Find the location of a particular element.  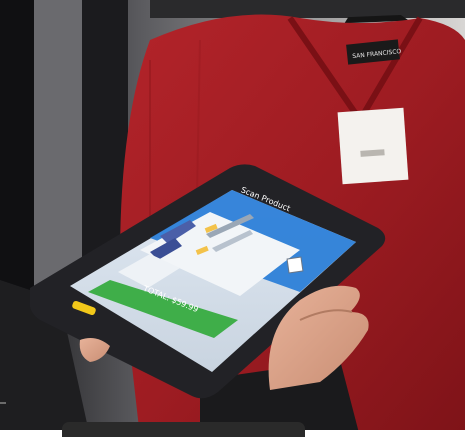

grey-coat is located at coordinates (60, 150).